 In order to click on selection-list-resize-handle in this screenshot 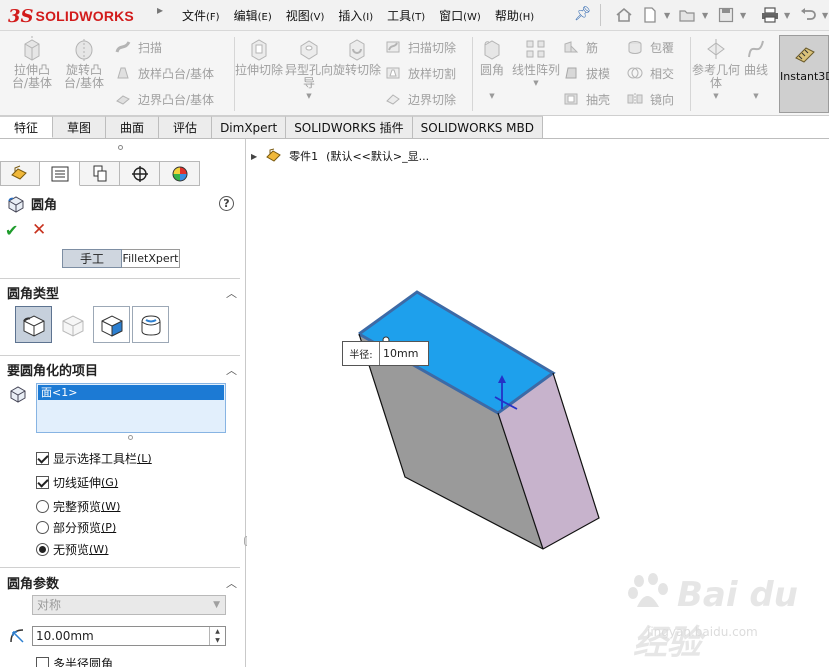, I will do `click(130, 437)`.